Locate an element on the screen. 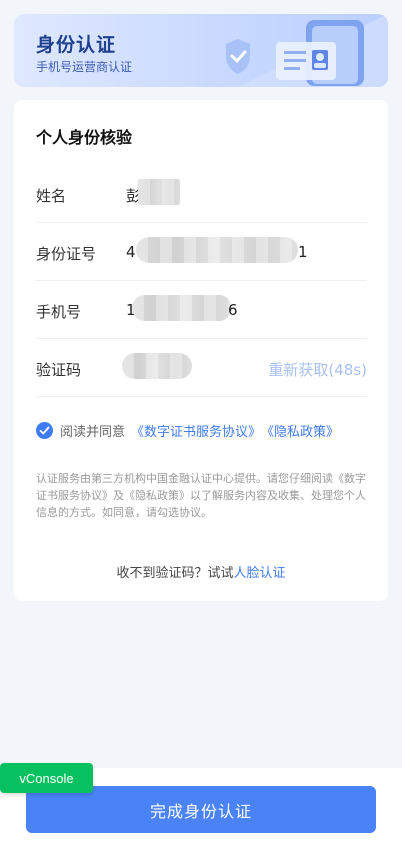  phone-row: 手机号 1 6 is located at coordinates (201, 310).